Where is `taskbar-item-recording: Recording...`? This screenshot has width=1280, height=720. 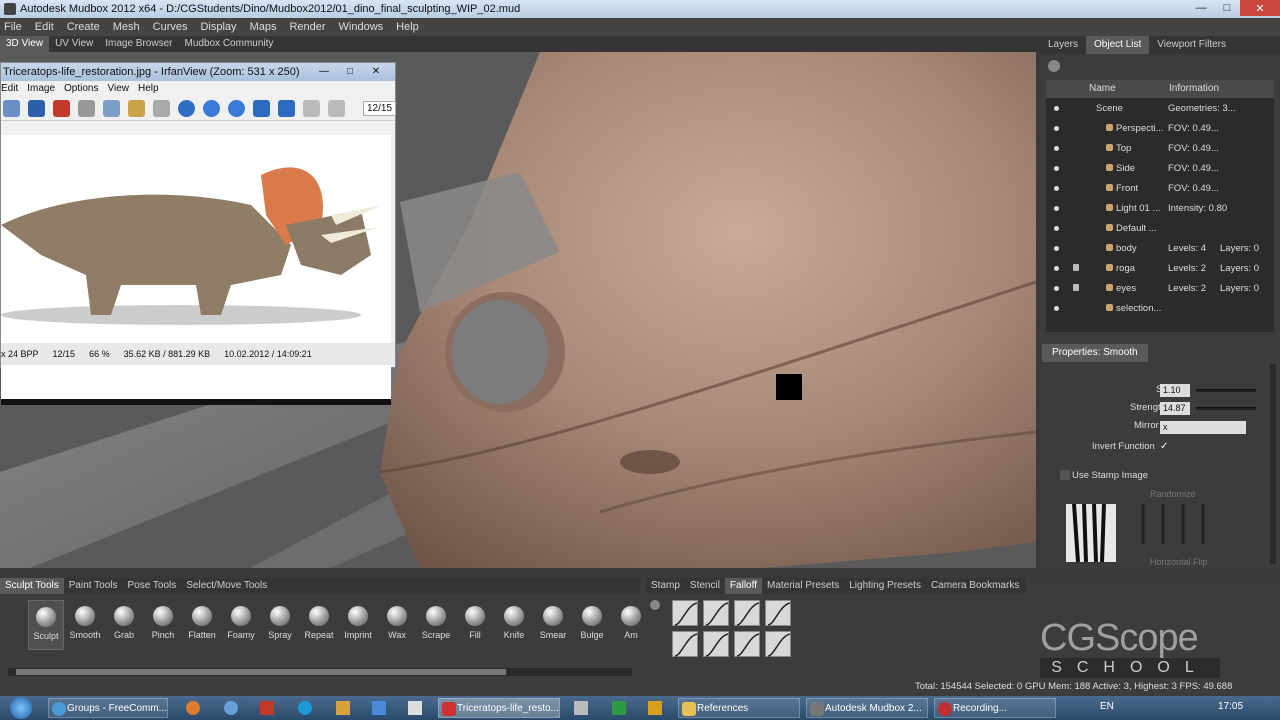 taskbar-item-recording: Recording... is located at coordinates (995, 708).